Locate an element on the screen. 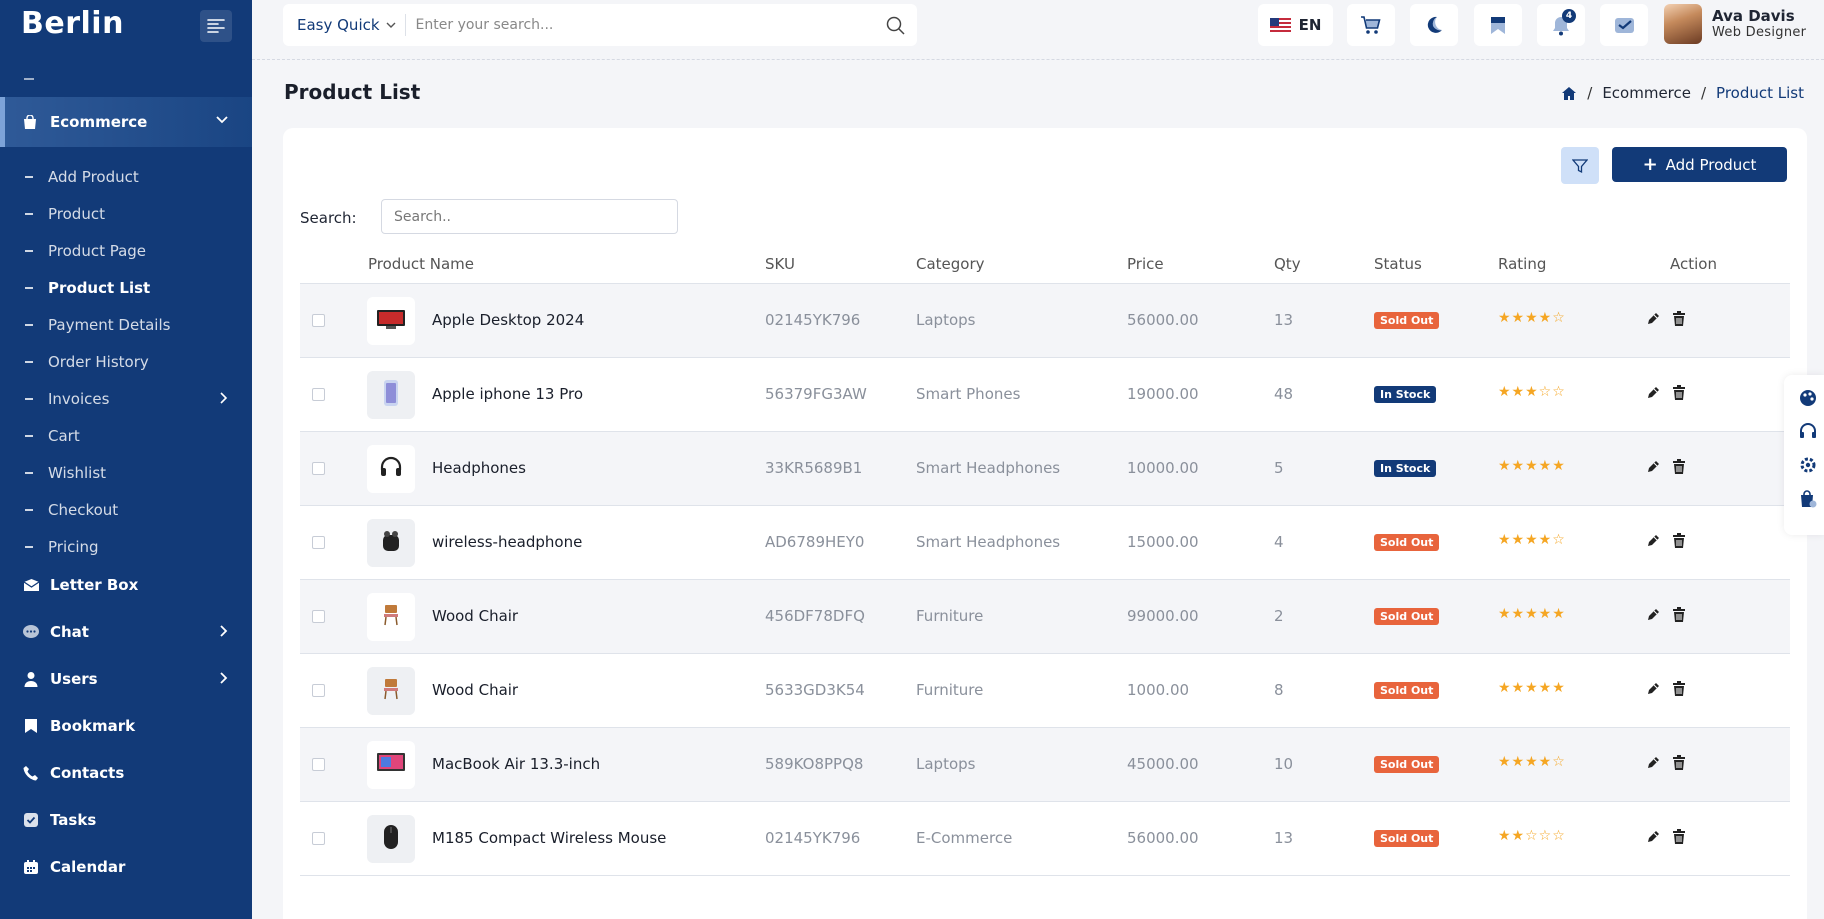  product-name: MacBook Air 13.3-inch is located at coordinates (516, 764).